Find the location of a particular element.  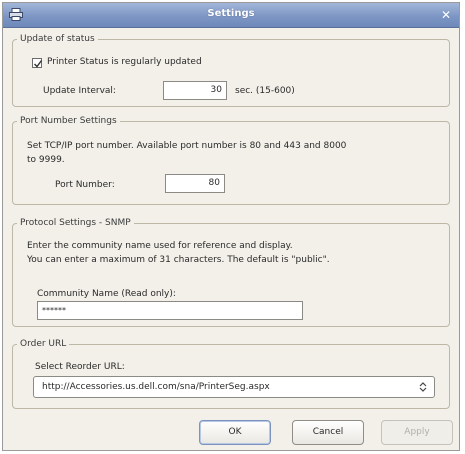

community-name-input: ****** is located at coordinates (170, 310).